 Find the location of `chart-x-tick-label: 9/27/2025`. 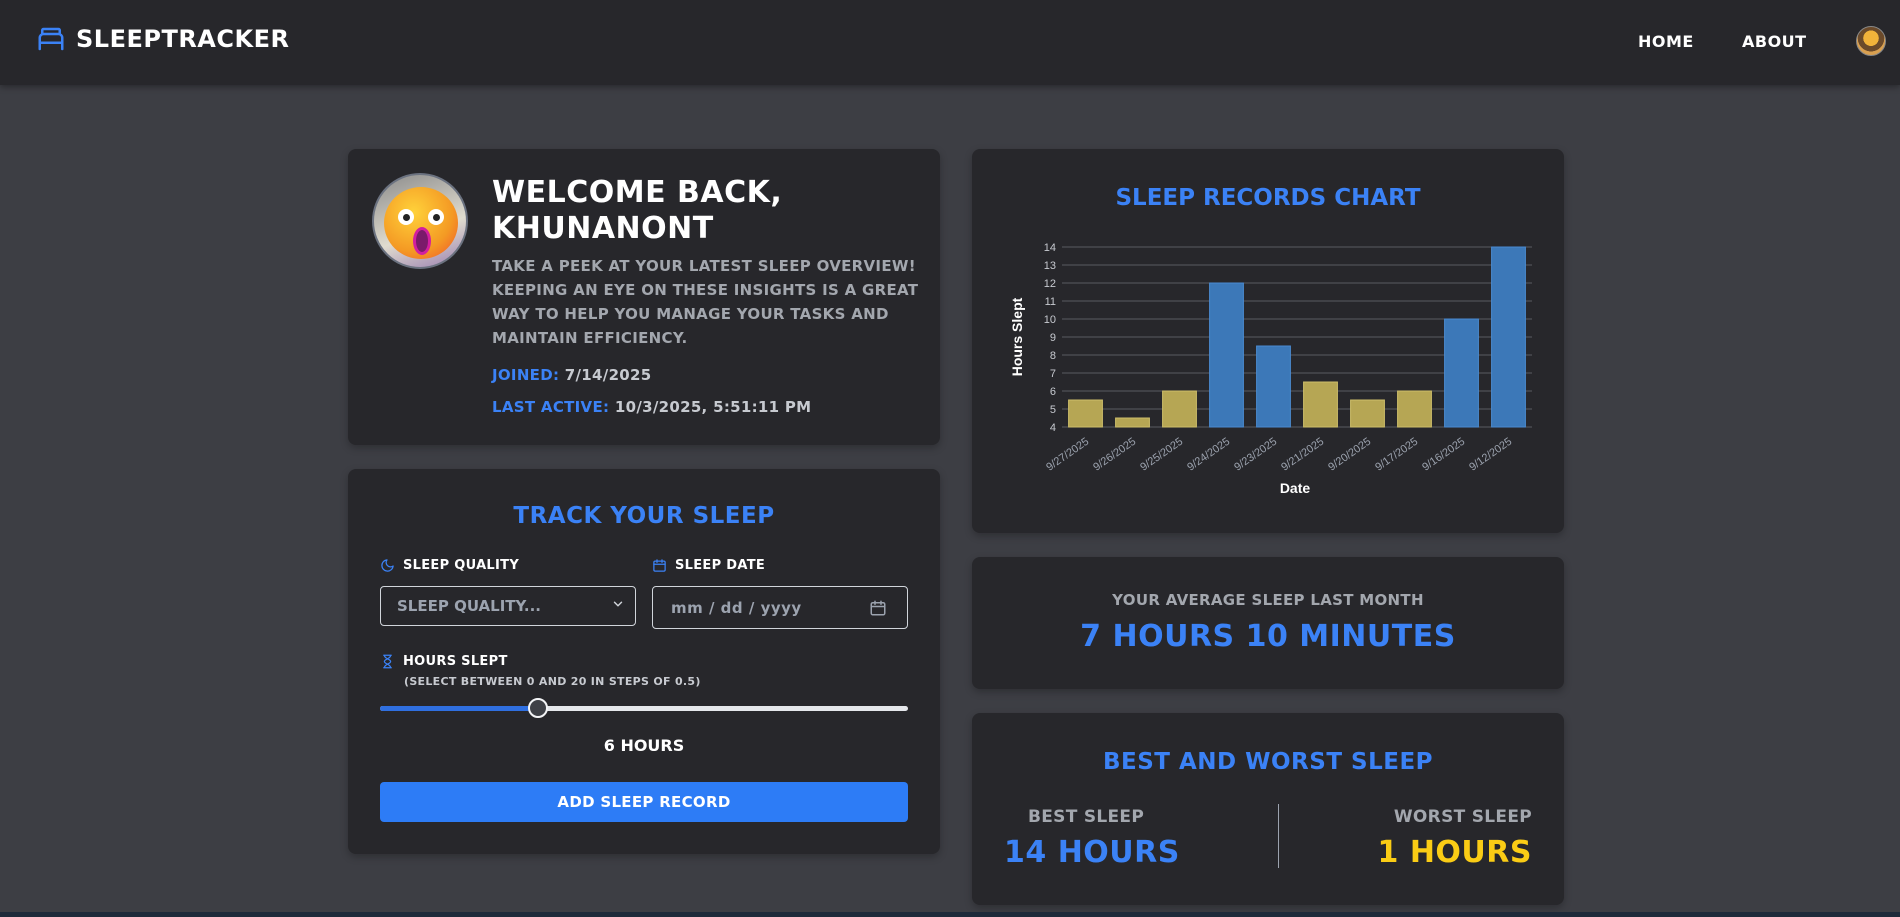

chart-x-tick-label: 9/27/2025 is located at coordinates (1067, 455).